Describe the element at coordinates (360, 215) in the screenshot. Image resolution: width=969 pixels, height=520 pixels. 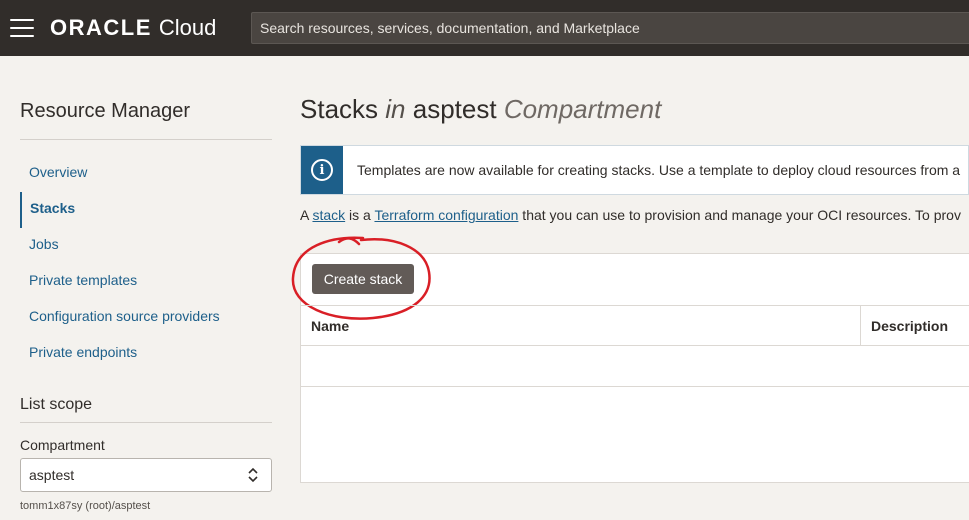
I see `desc-middle: is a` at that location.